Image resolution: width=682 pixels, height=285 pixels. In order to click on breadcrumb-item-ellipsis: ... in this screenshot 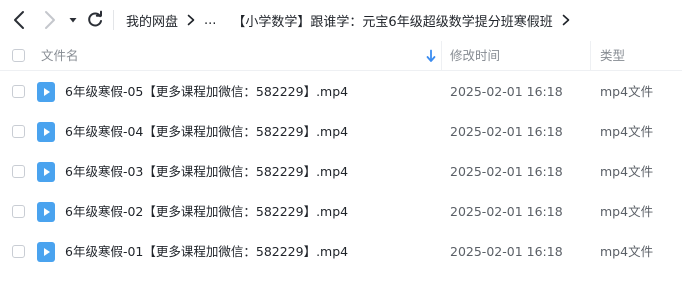, I will do `click(210, 20)`.